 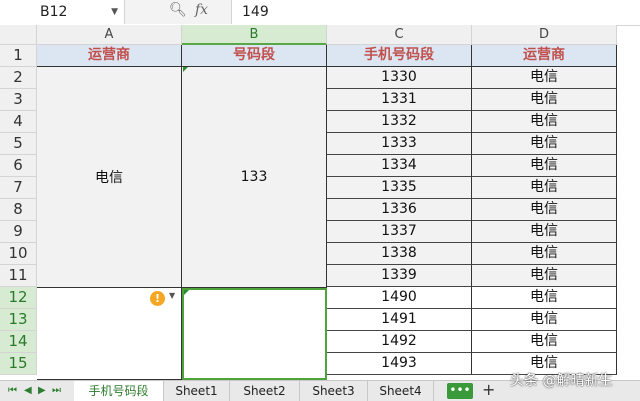 I want to click on tab-sheet-main: 手机号码段, so click(x=119, y=391).